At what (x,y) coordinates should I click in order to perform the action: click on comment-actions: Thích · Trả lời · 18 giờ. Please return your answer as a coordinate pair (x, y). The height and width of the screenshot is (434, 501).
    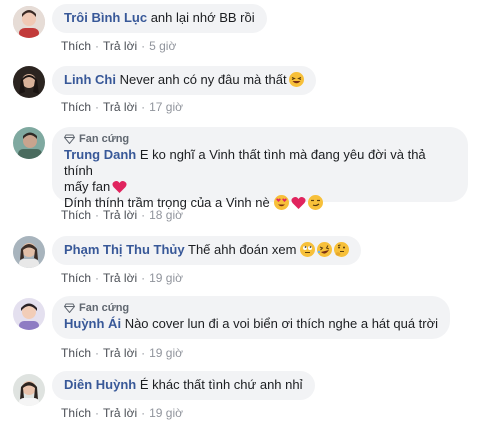
    Looking at the image, I should click on (122, 215).